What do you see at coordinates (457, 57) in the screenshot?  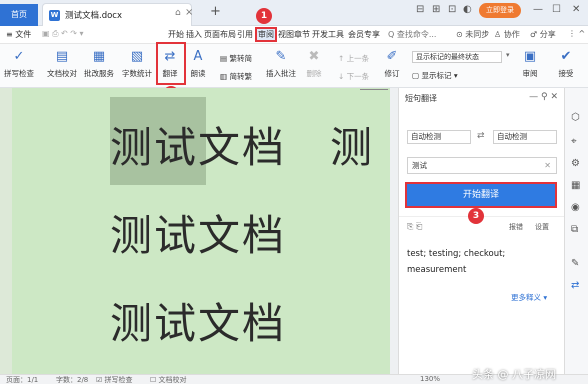 I see `display-state-select: 显示标记的最终状态` at bounding box center [457, 57].